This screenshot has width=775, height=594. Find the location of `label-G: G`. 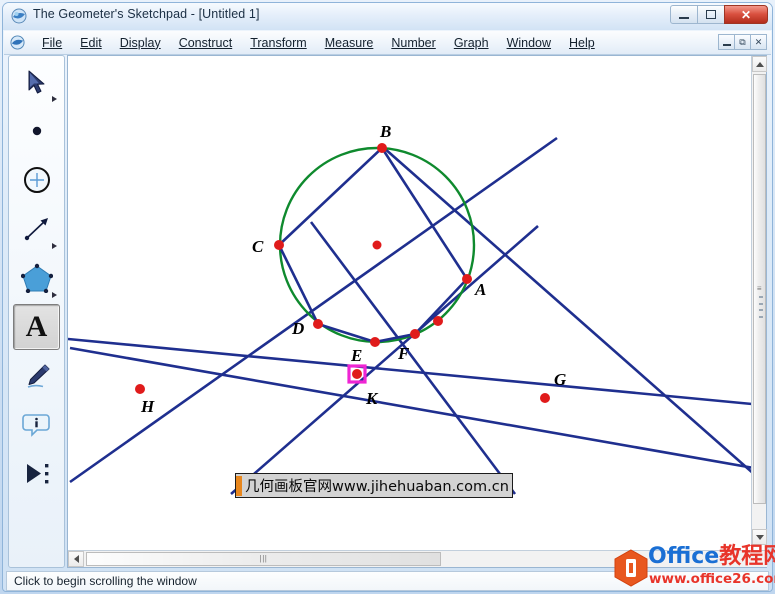

label-G: G is located at coordinates (560, 379).